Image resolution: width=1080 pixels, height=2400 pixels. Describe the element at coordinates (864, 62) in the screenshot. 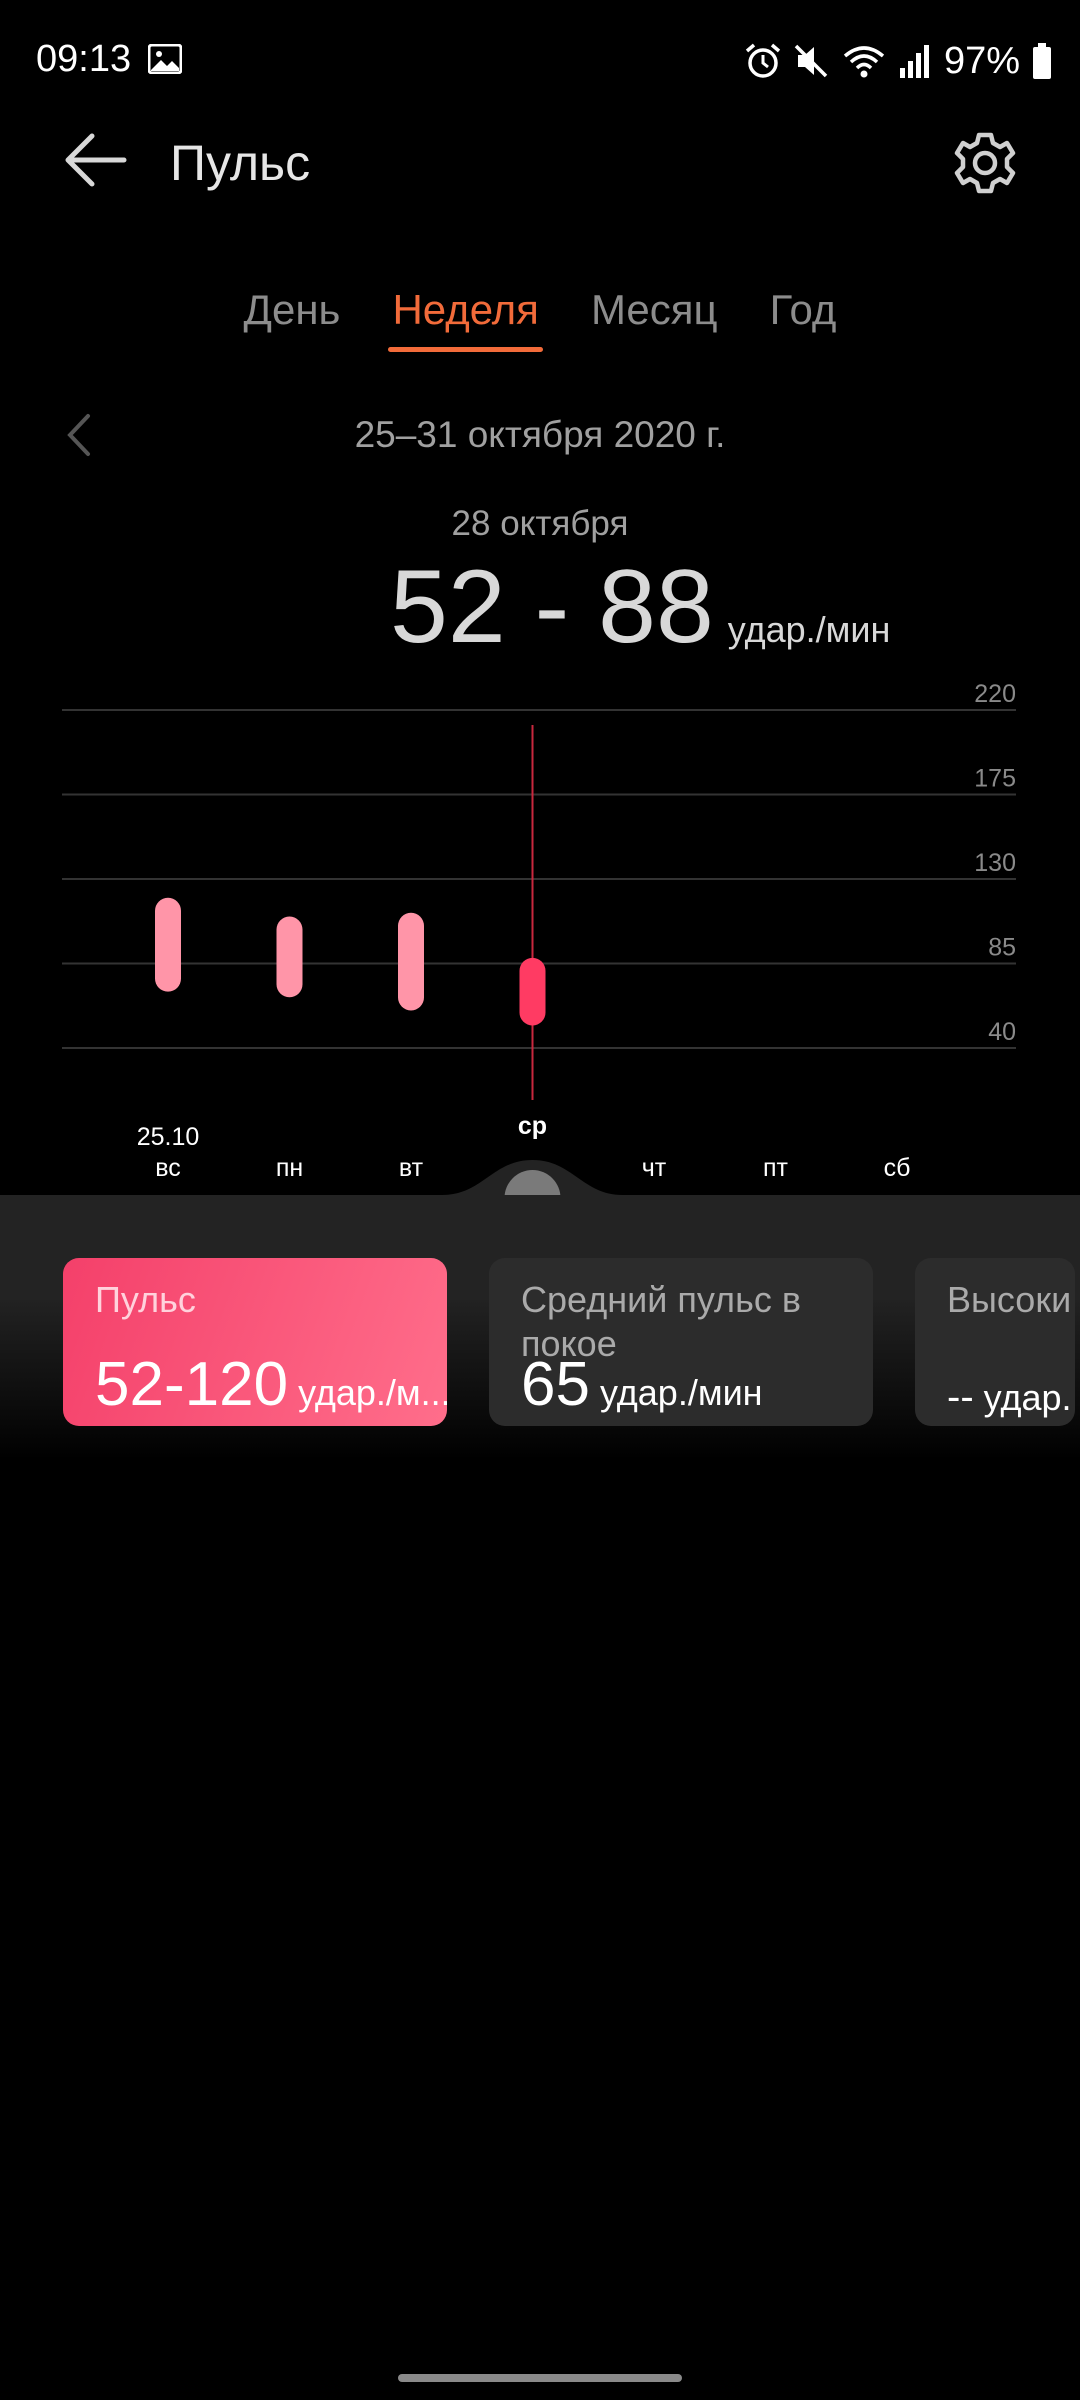

I see `wifi-icon` at that location.